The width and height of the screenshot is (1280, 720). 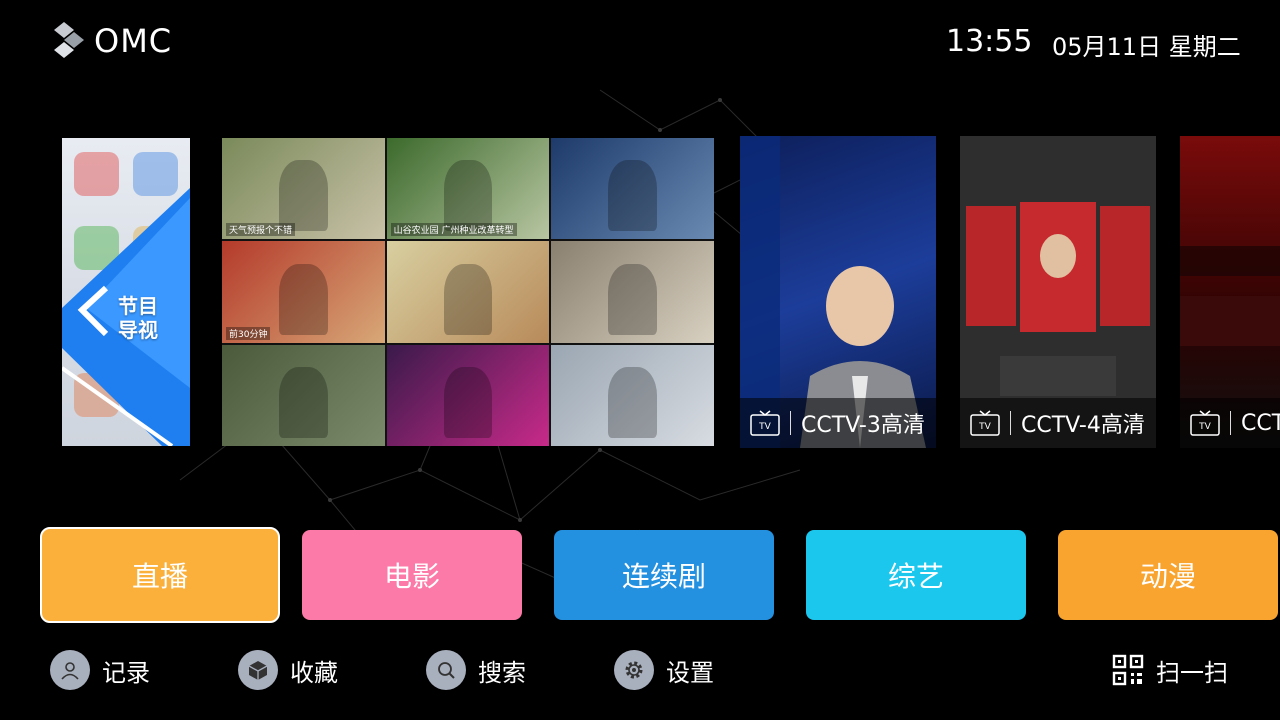 What do you see at coordinates (248, 333) in the screenshot?
I see `tile-caption: 前30分钟` at bounding box center [248, 333].